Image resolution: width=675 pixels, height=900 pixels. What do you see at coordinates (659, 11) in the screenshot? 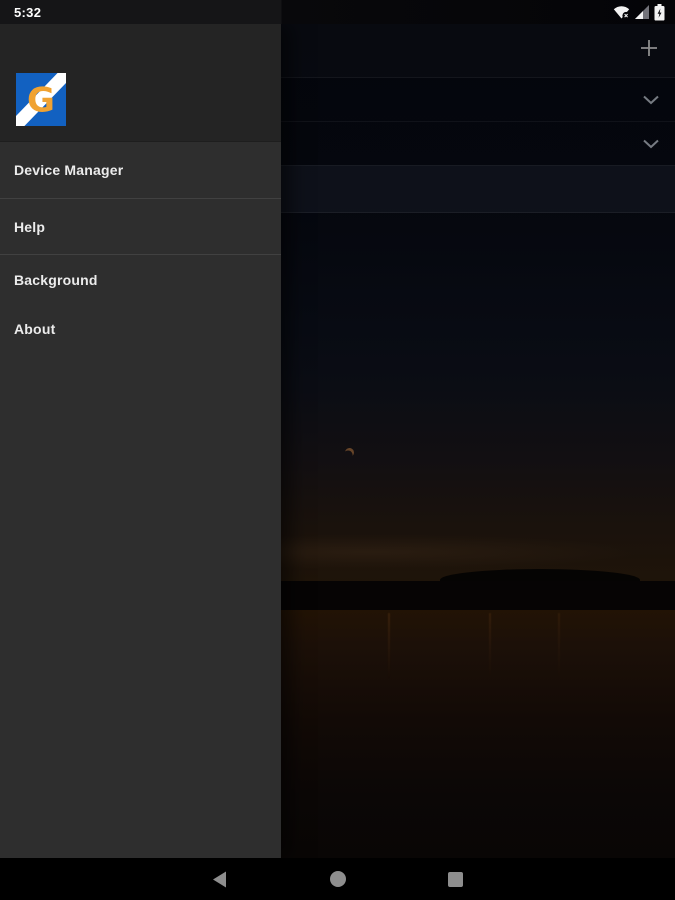
I see `battery-charging-icon` at bounding box center [659, 11].